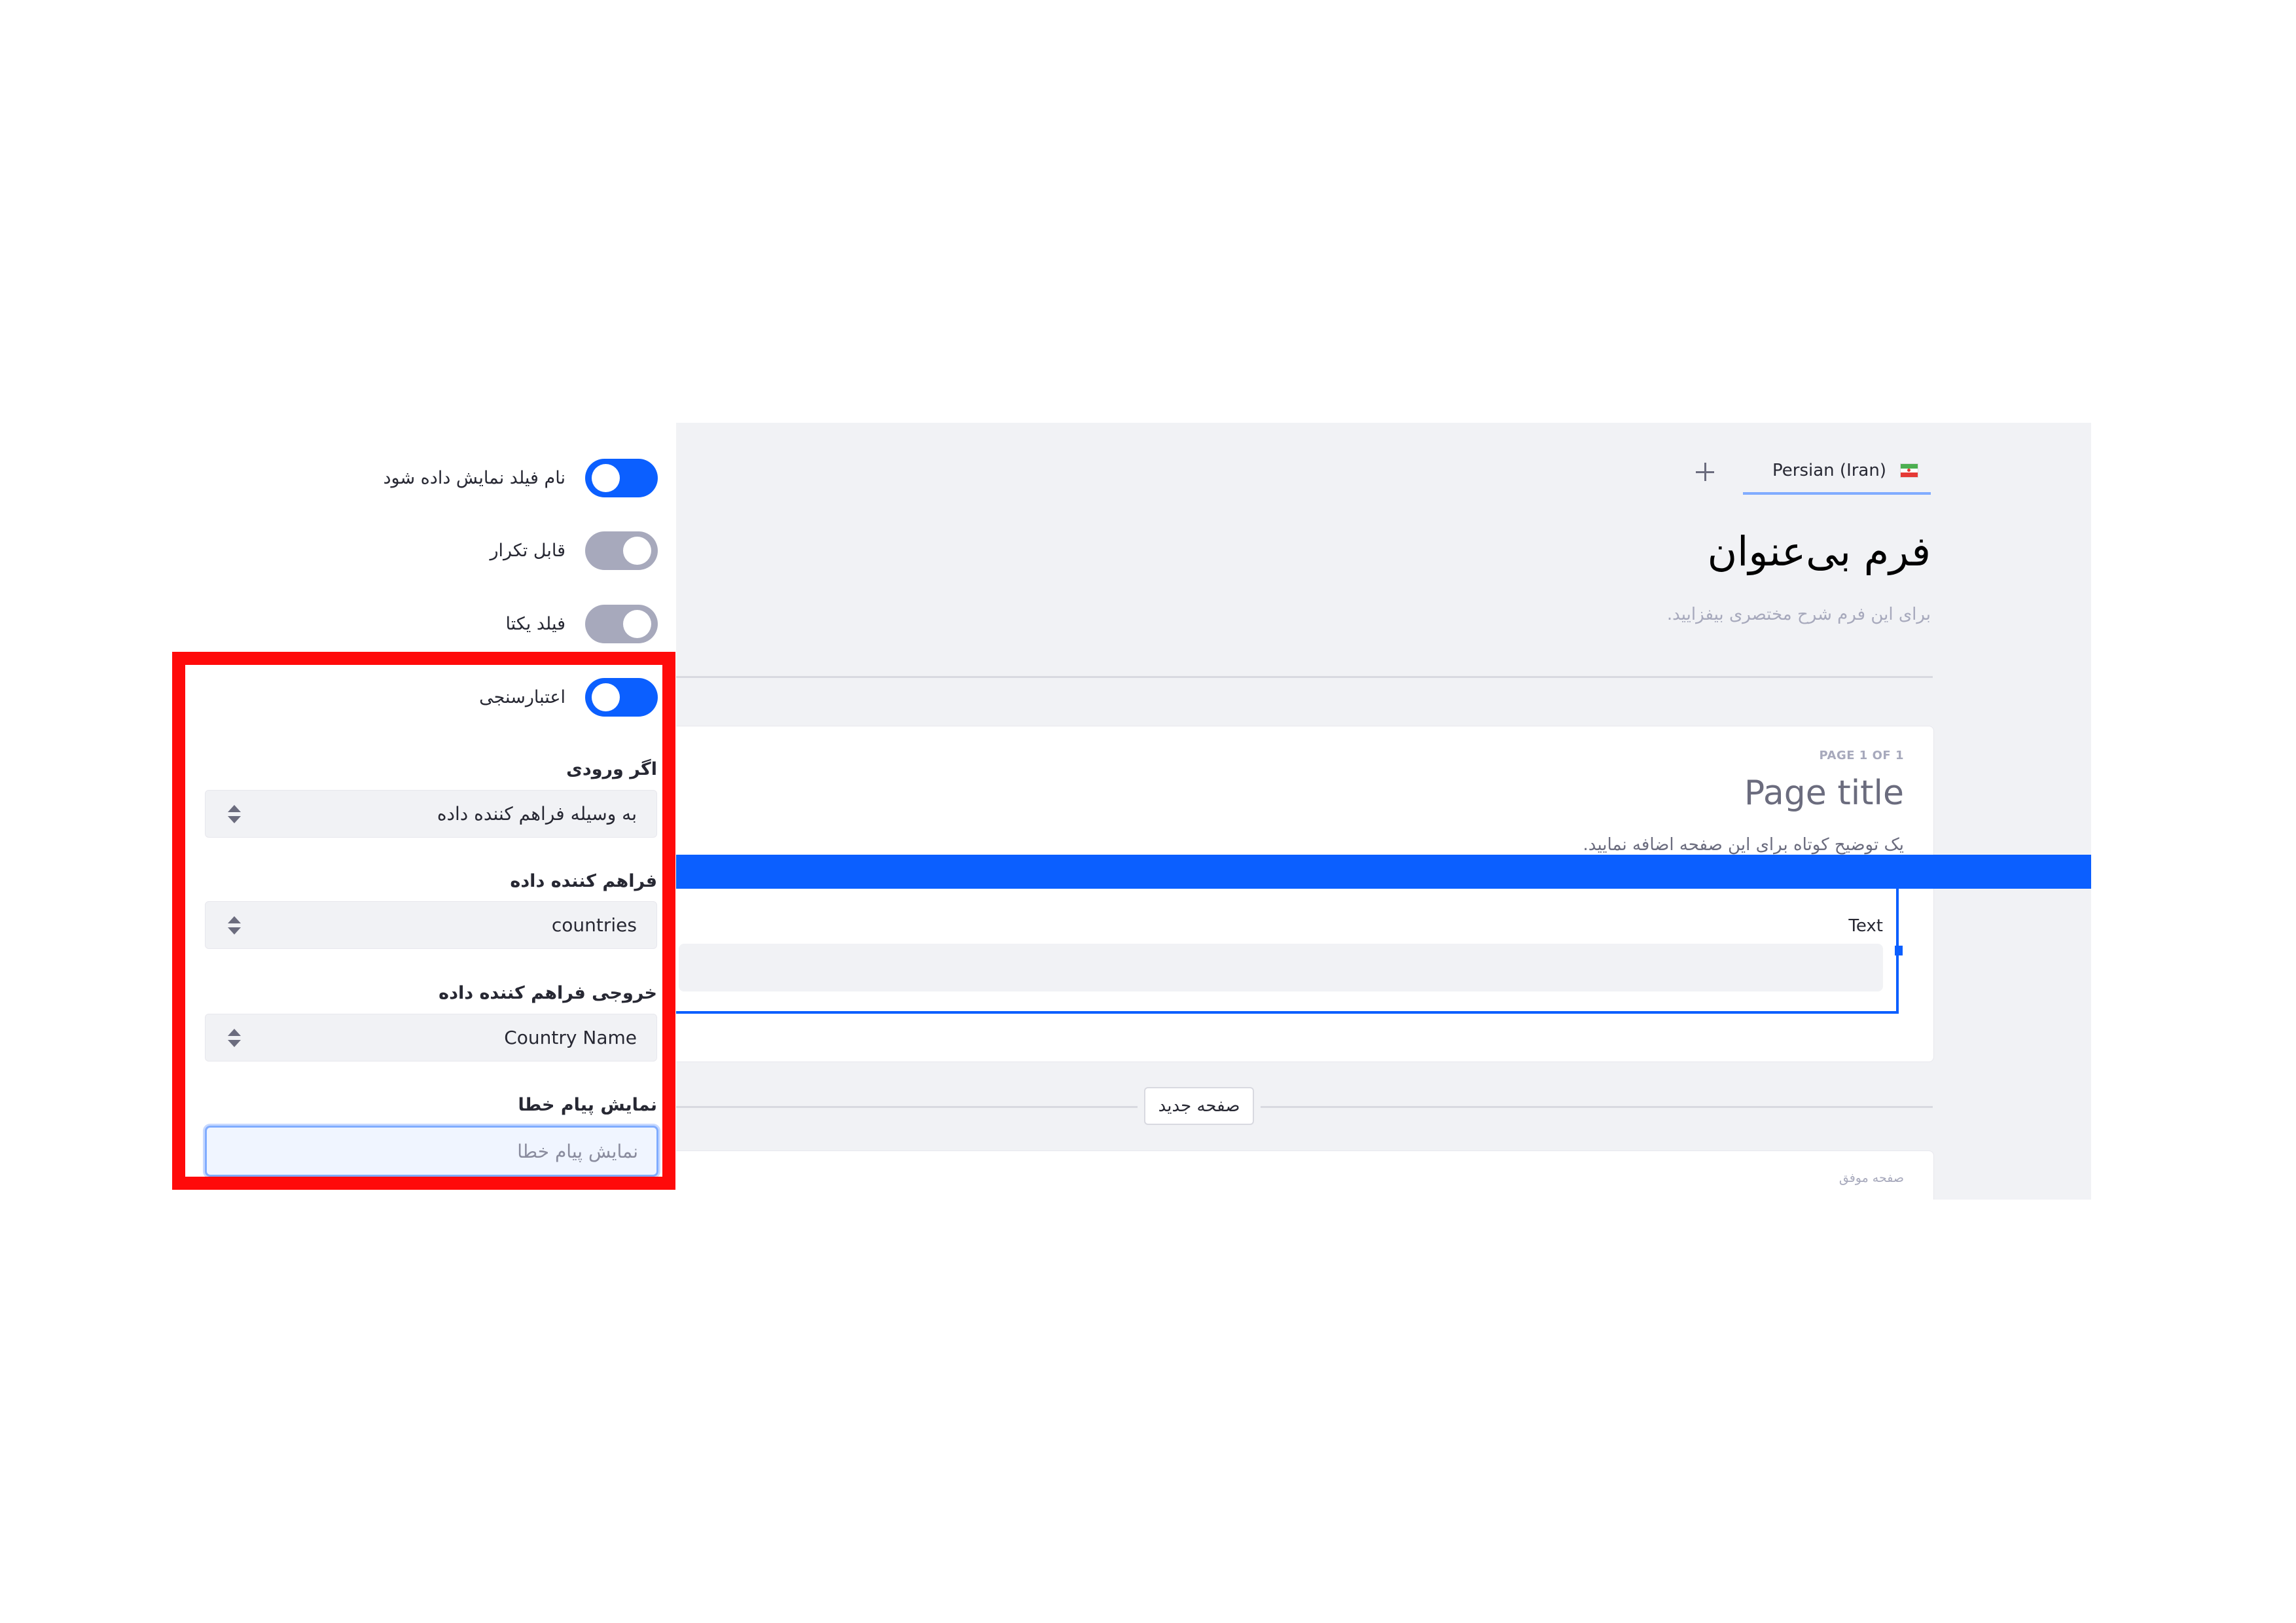 This screenshot has width=2296, height=1623. What do you see at coordinates (1899, 950) in the screenshot?
I see `resize-handle` at bounding box center [1899, 950].